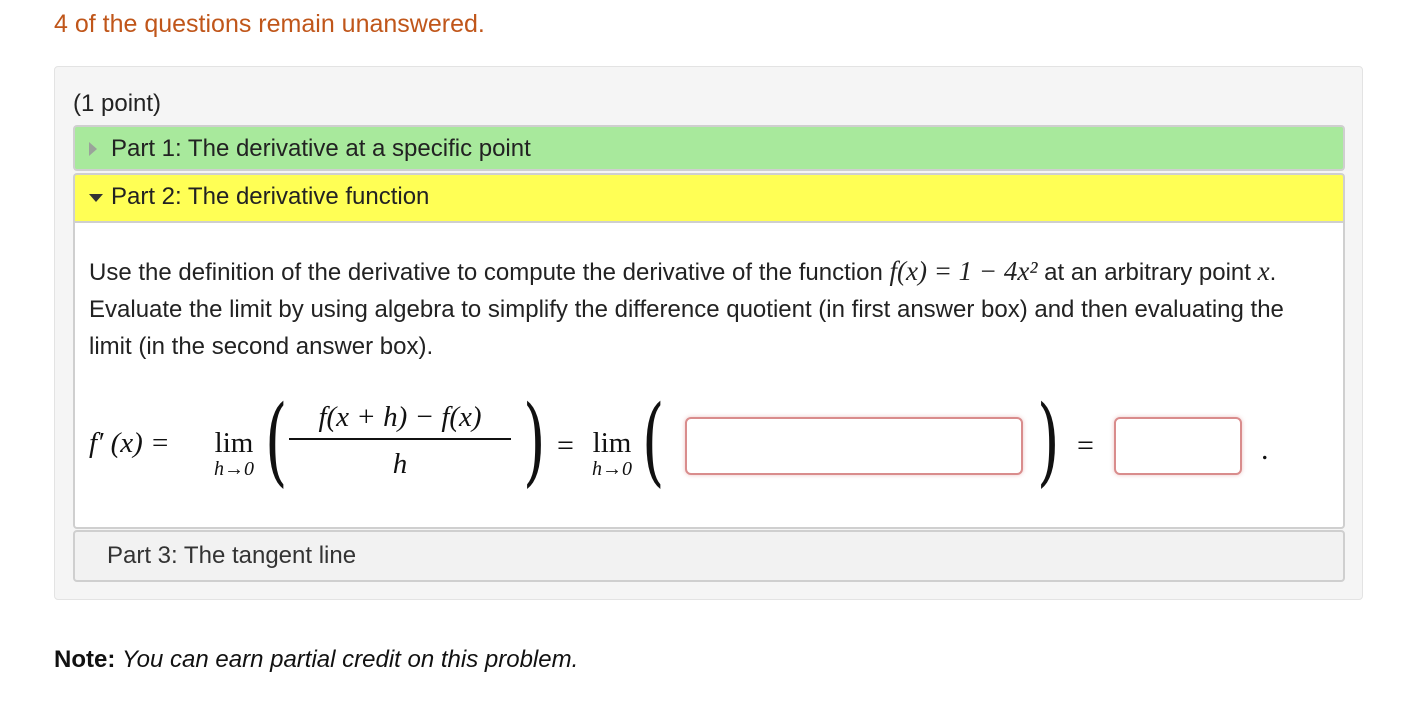 This screenshot has width=1428, height=706. I want to click on difference-quotient: f(x + h) − f(x) h, so click(400, 441).